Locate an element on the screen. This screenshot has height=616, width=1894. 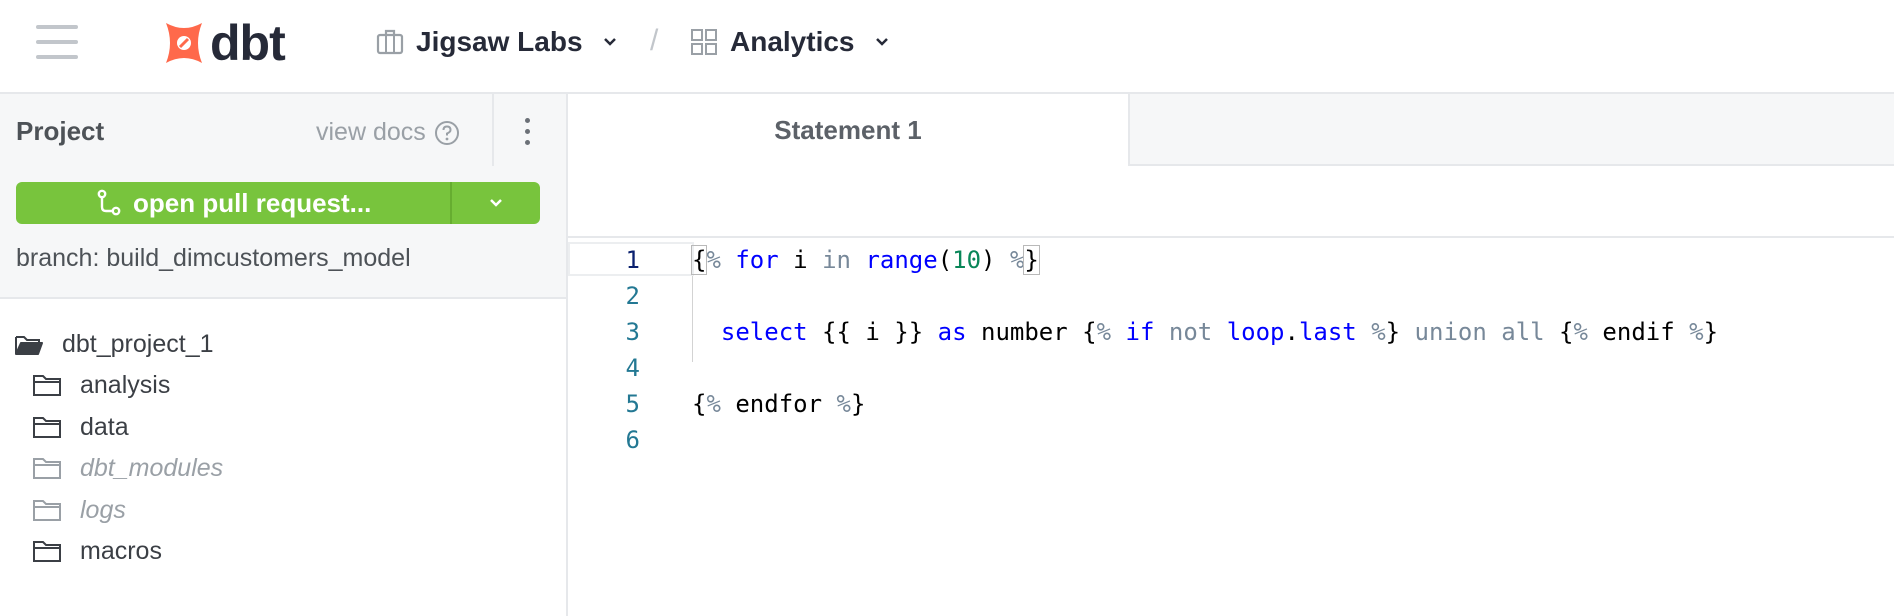
tree-item-macros: macros is located at coordinates (97, 551).